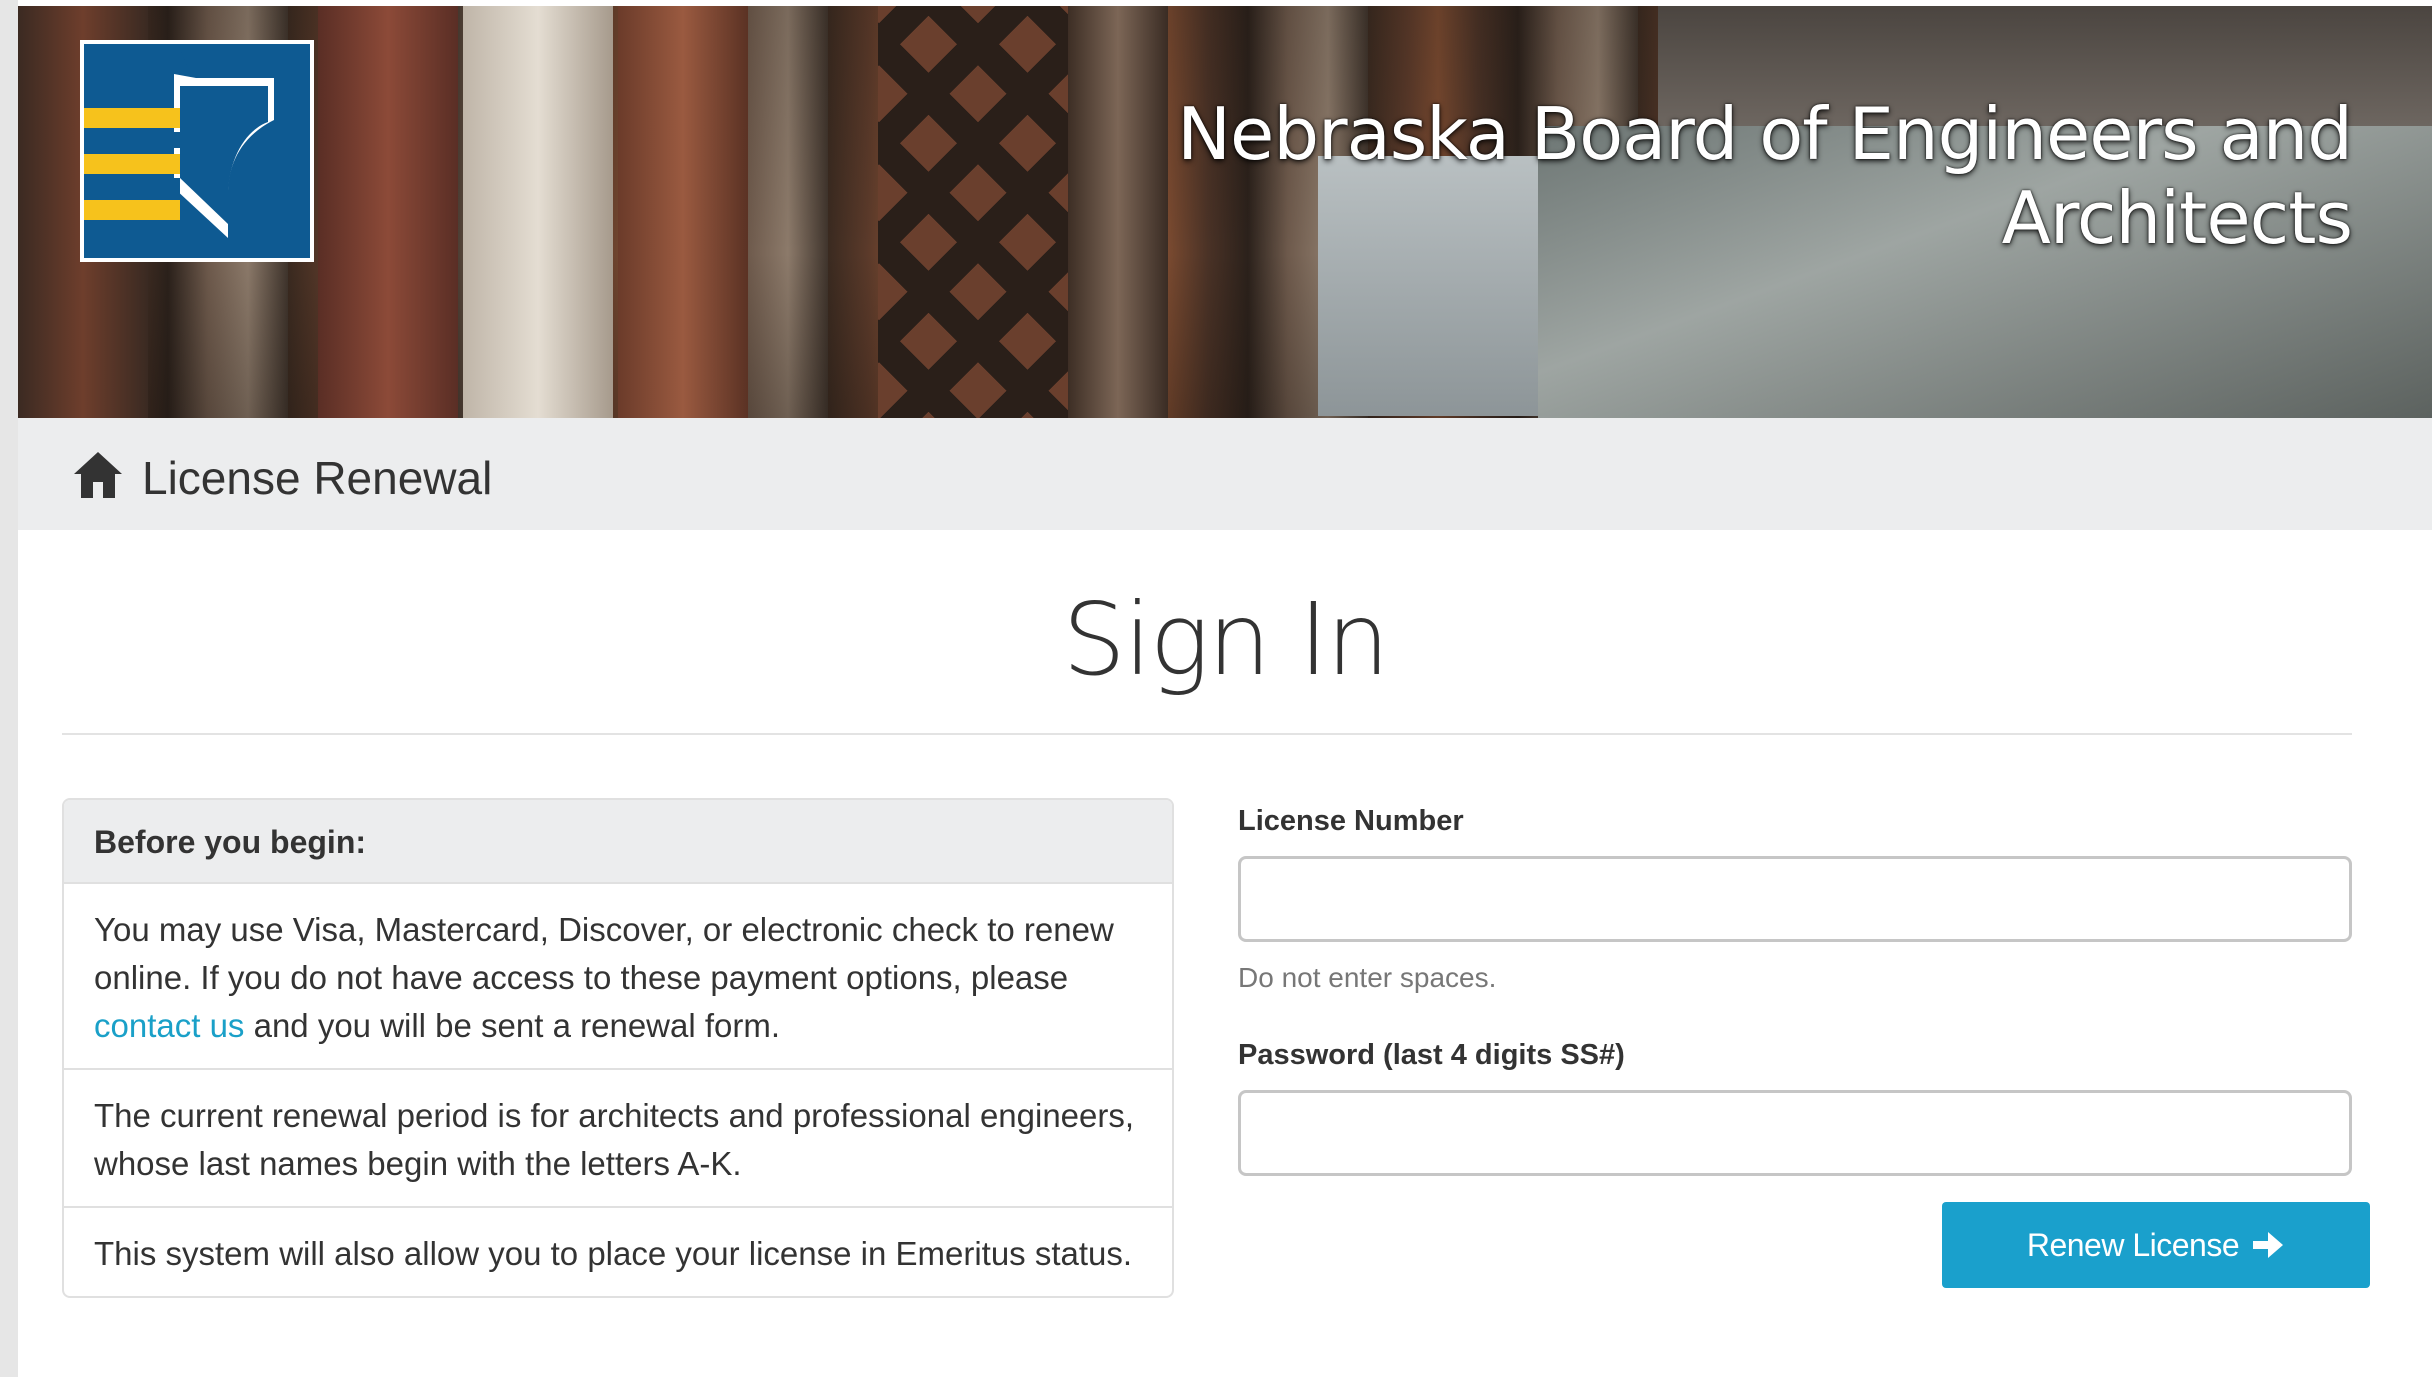  Describe the element at coordinates (1431, 1055) in the screenshot. I see `password-label: Password (last 4 digits SS#)` at that location.